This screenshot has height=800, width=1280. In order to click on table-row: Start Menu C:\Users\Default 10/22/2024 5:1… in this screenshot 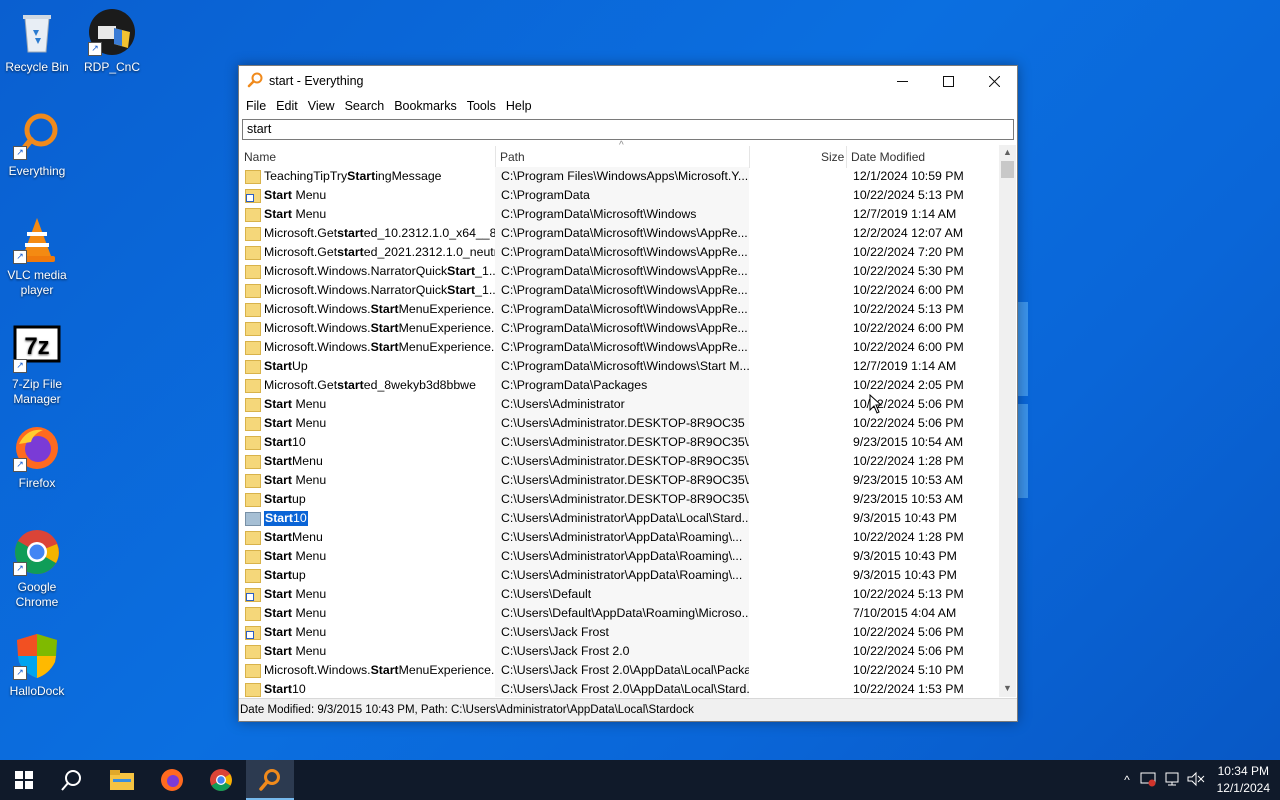, I will do `click(619, 594)`.